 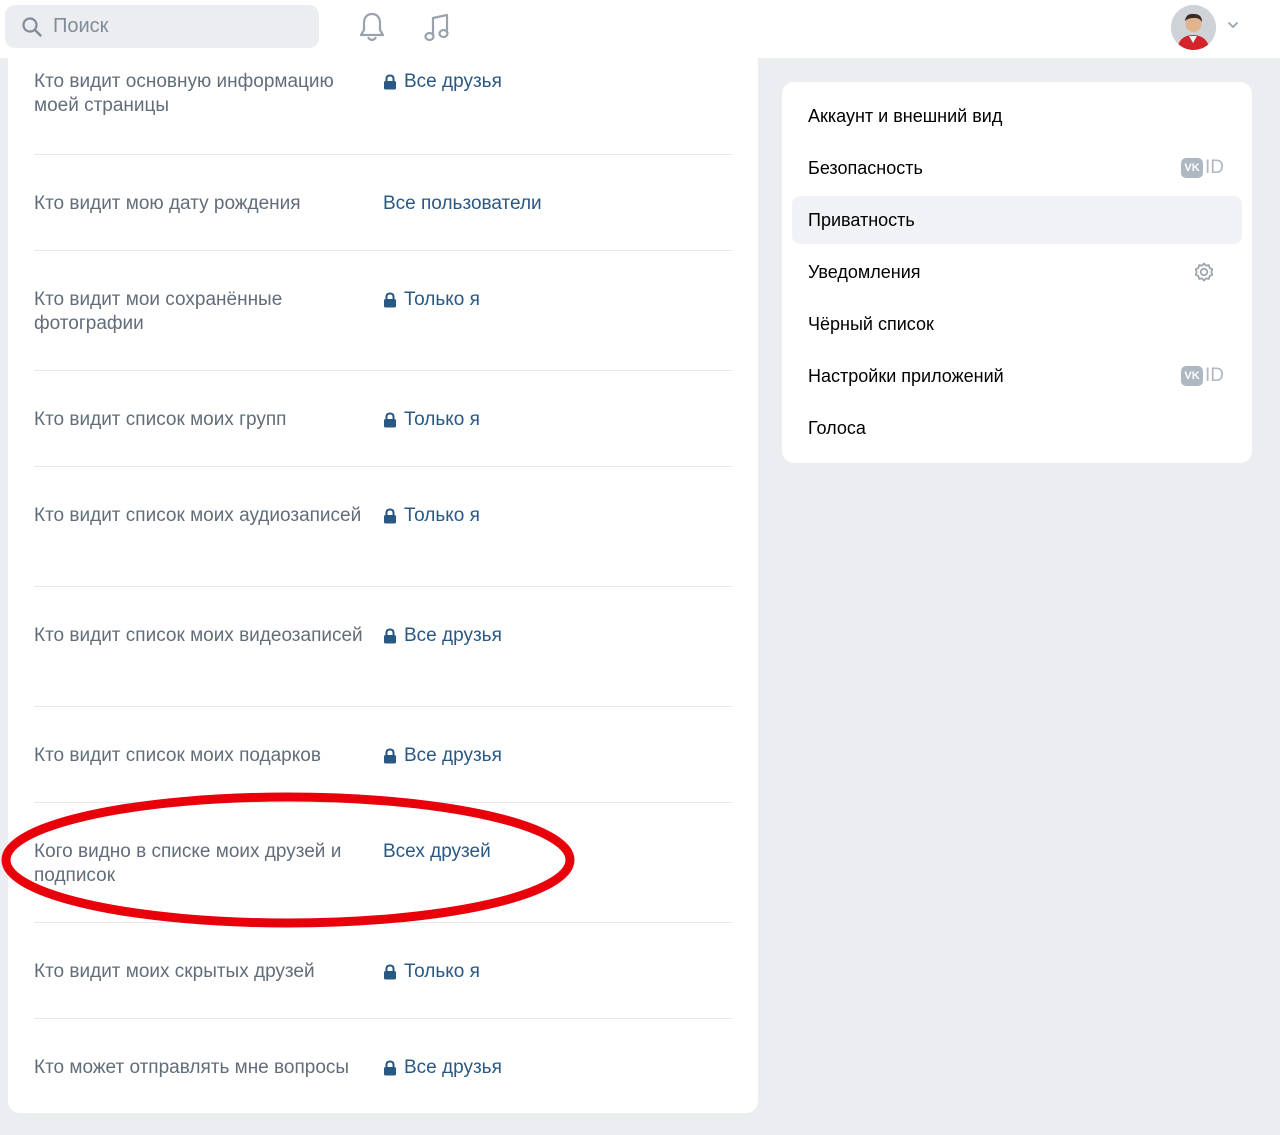 I want to click on privacy-row-label: Кто видит список моих видеозаписей, so click(x=198, y=635).